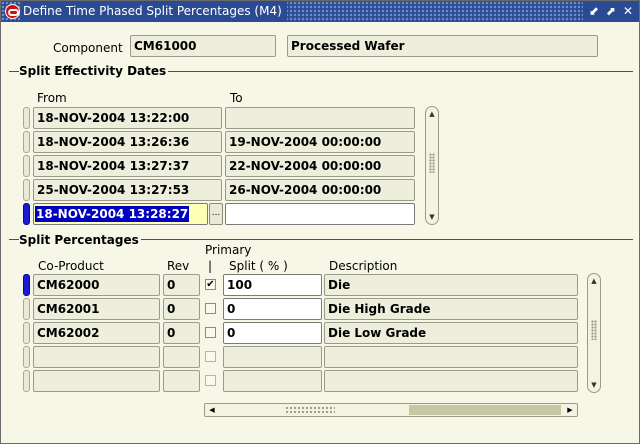 This screenshot has height=444, width=640. Describe the element at coordinates (570, 410) in the screenshot. I see `scroll-right-icon: ▶` at that location.